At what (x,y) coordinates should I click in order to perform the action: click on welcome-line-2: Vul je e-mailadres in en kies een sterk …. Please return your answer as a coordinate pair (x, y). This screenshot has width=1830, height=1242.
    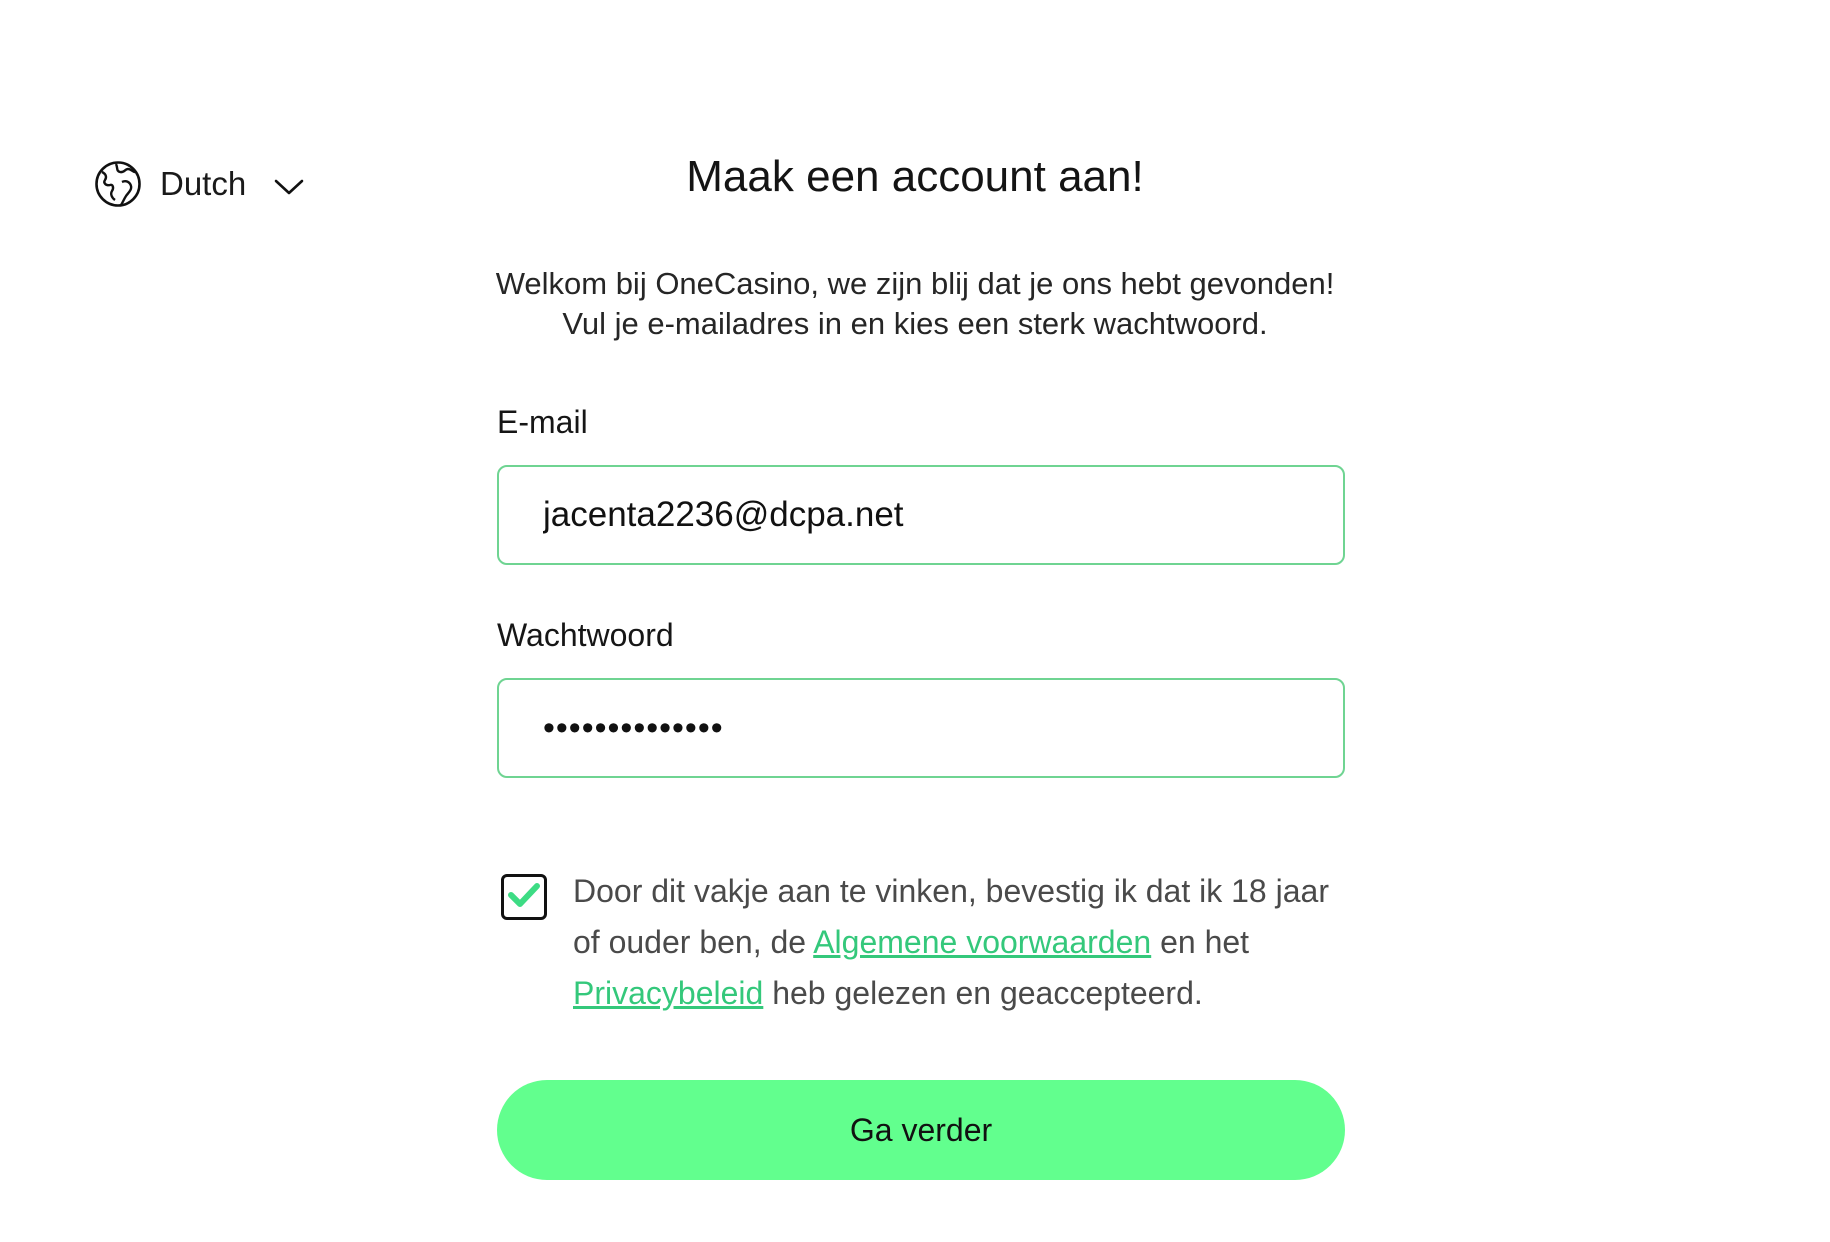
    Looking at the image, I should click on (915, 323).